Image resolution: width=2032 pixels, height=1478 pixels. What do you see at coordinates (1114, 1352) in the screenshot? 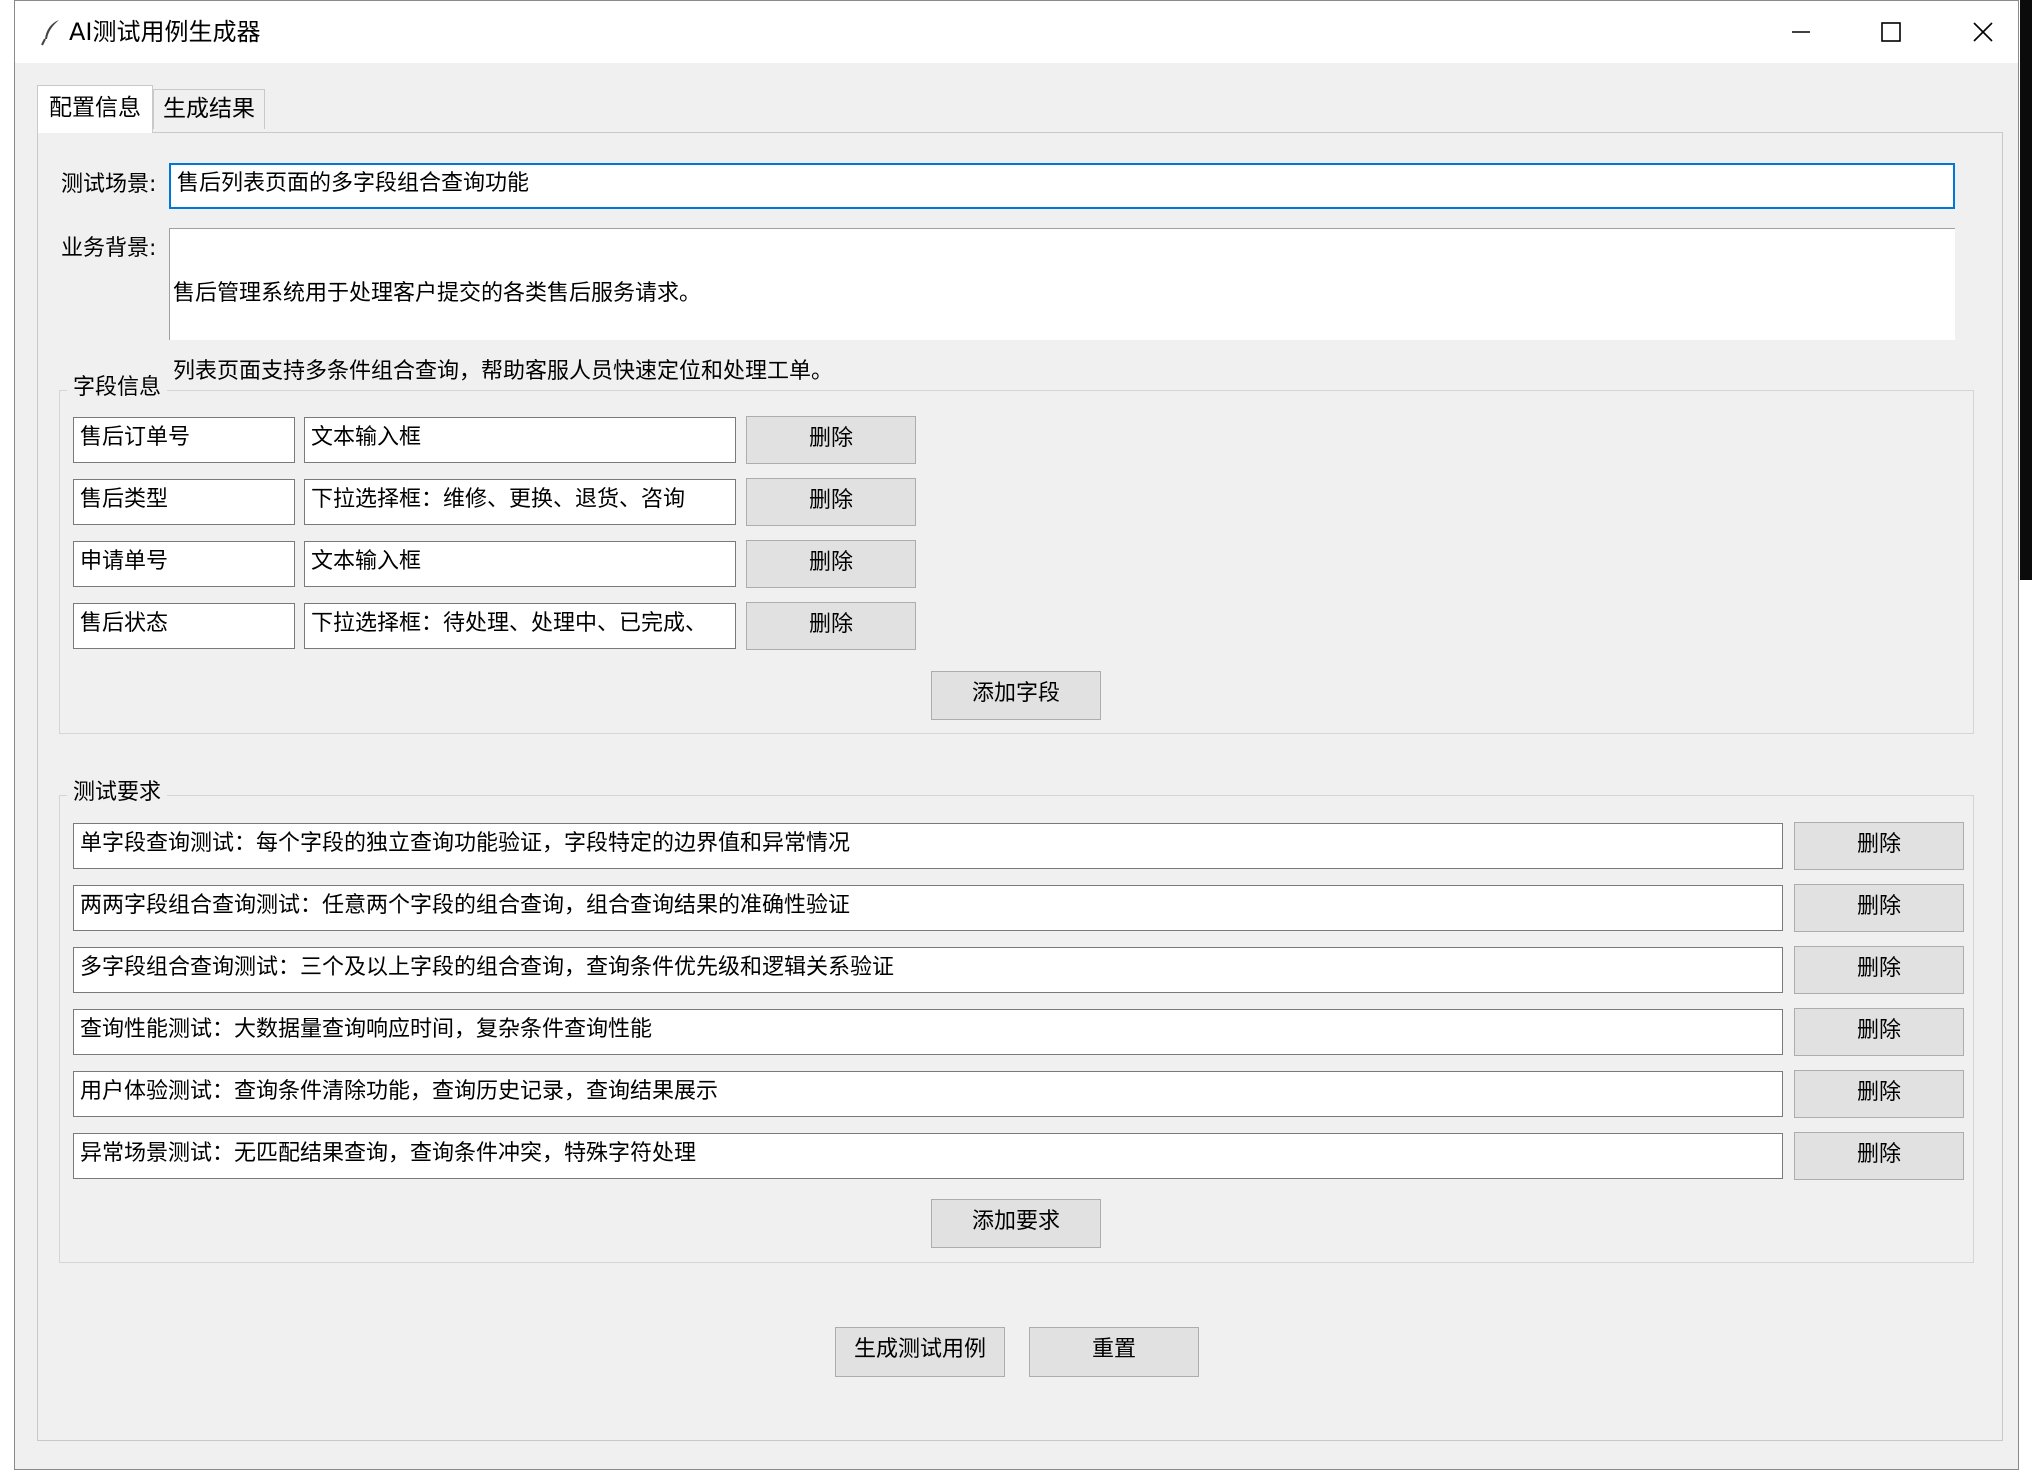
I see `reset-button: 重置` at bounding box center [1114, 1352].